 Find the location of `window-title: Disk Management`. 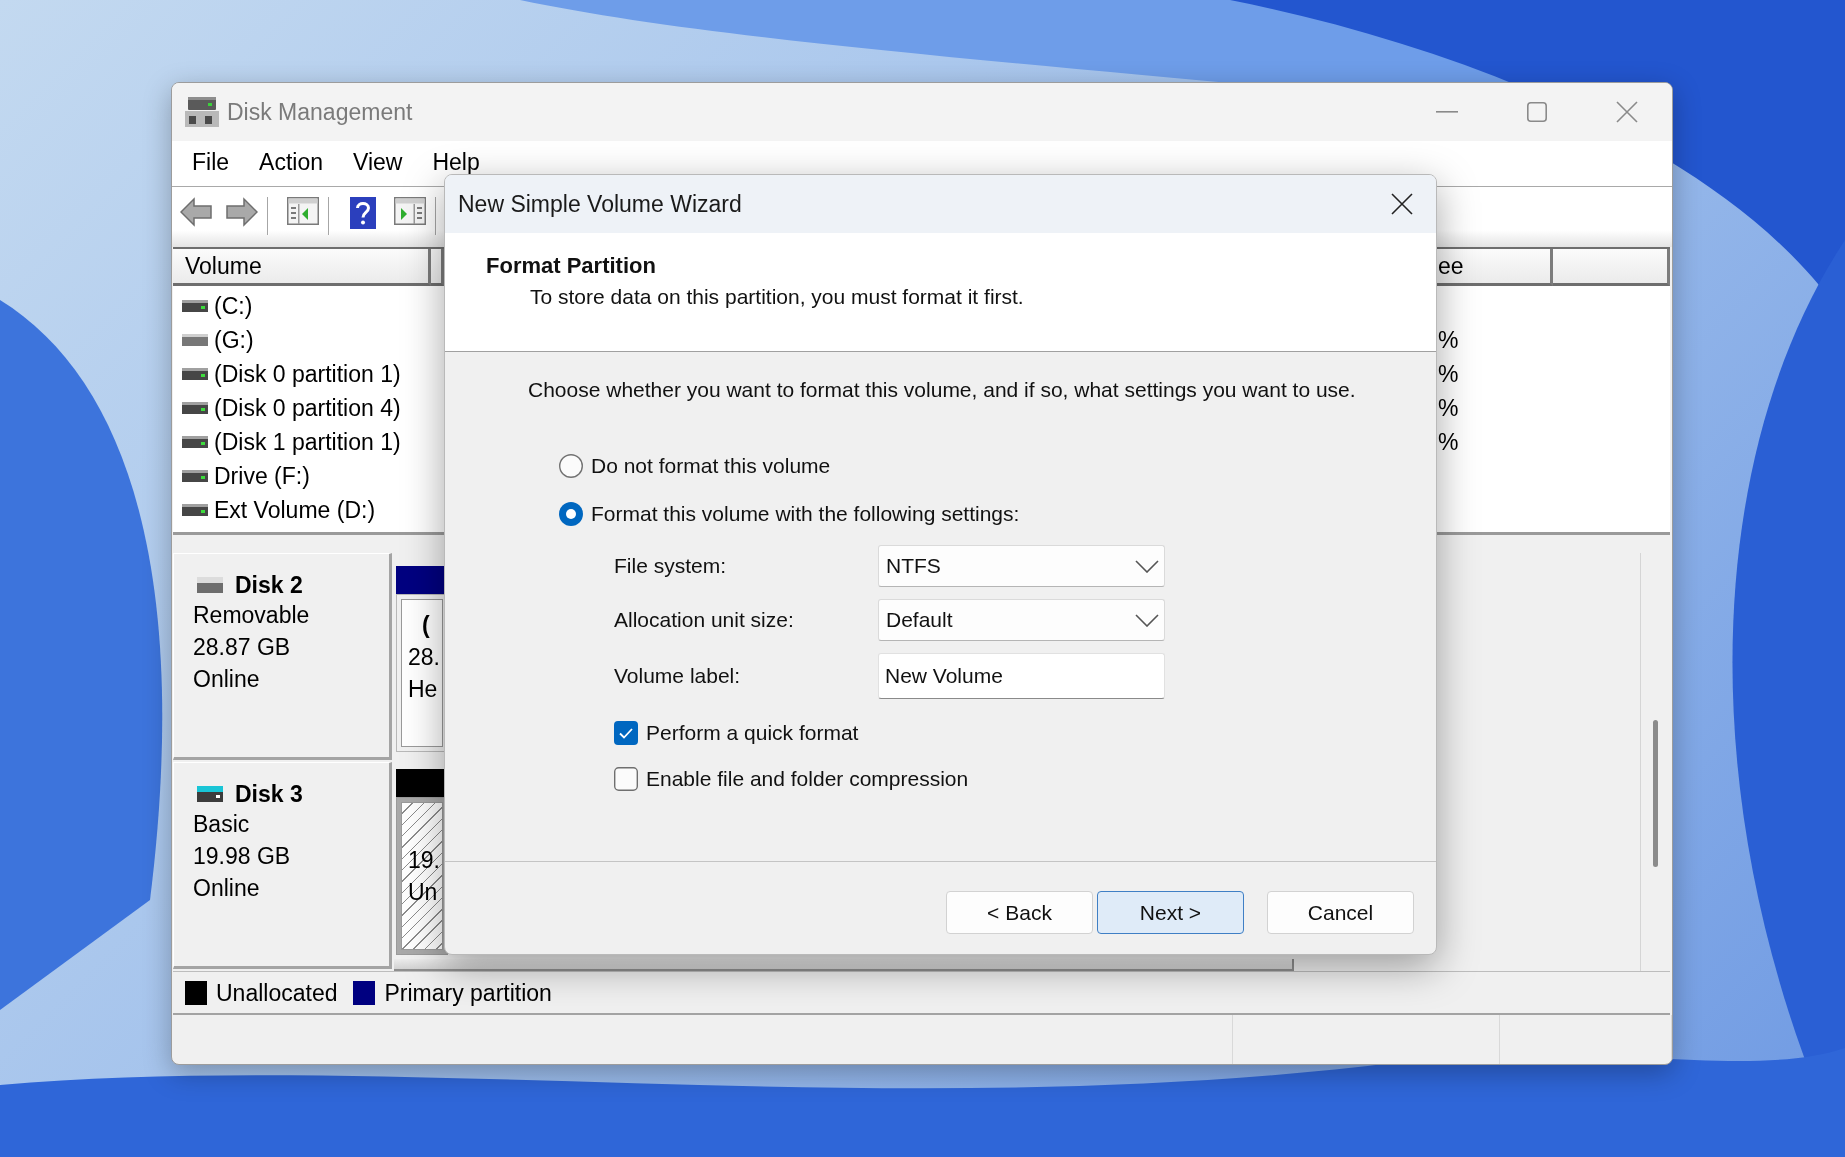

window-title: Disk Management is located at coordinates (320, 112).